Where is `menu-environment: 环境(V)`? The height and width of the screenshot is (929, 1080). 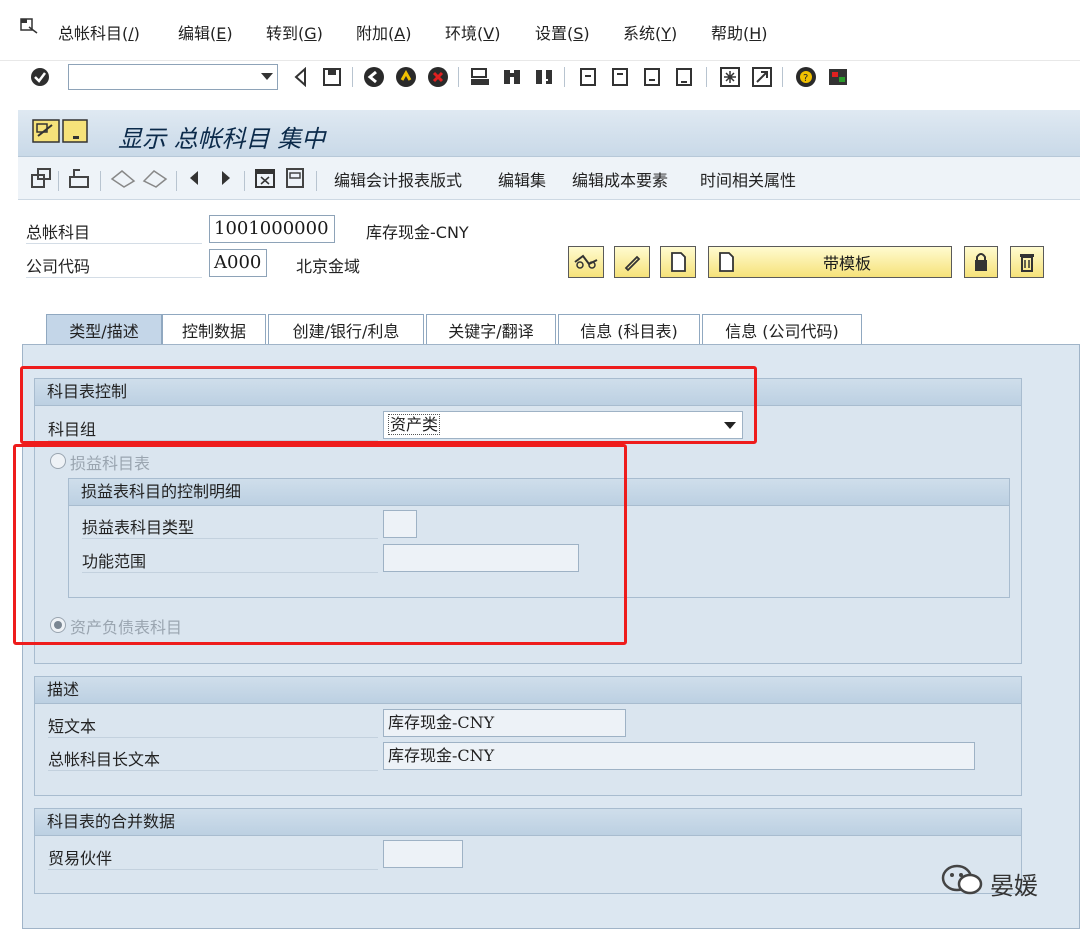 menu-environment: 环境(V) is located at coordinates (472, 32).